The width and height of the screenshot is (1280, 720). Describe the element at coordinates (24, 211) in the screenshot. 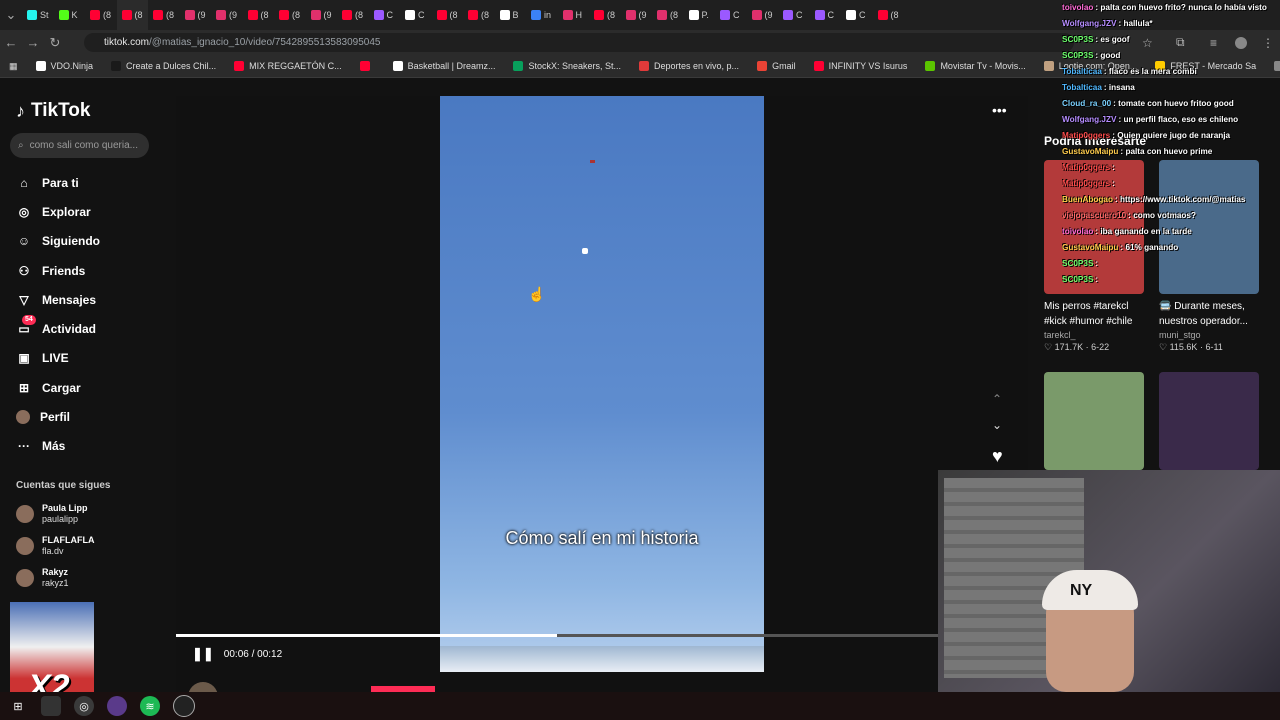

I see `compass-icon: ◎` at that location.